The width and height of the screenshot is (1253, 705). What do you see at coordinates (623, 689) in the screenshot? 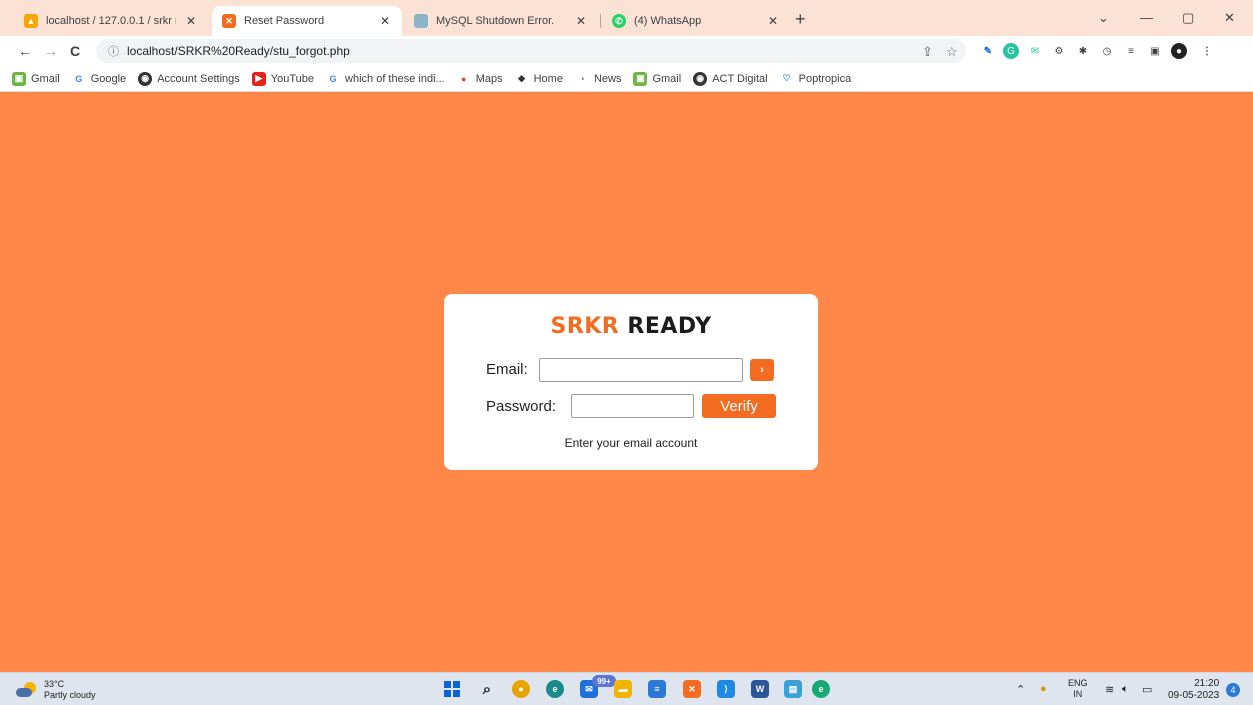
I see `file-explorer-icon: ▬` at bounding box center [623, 689].